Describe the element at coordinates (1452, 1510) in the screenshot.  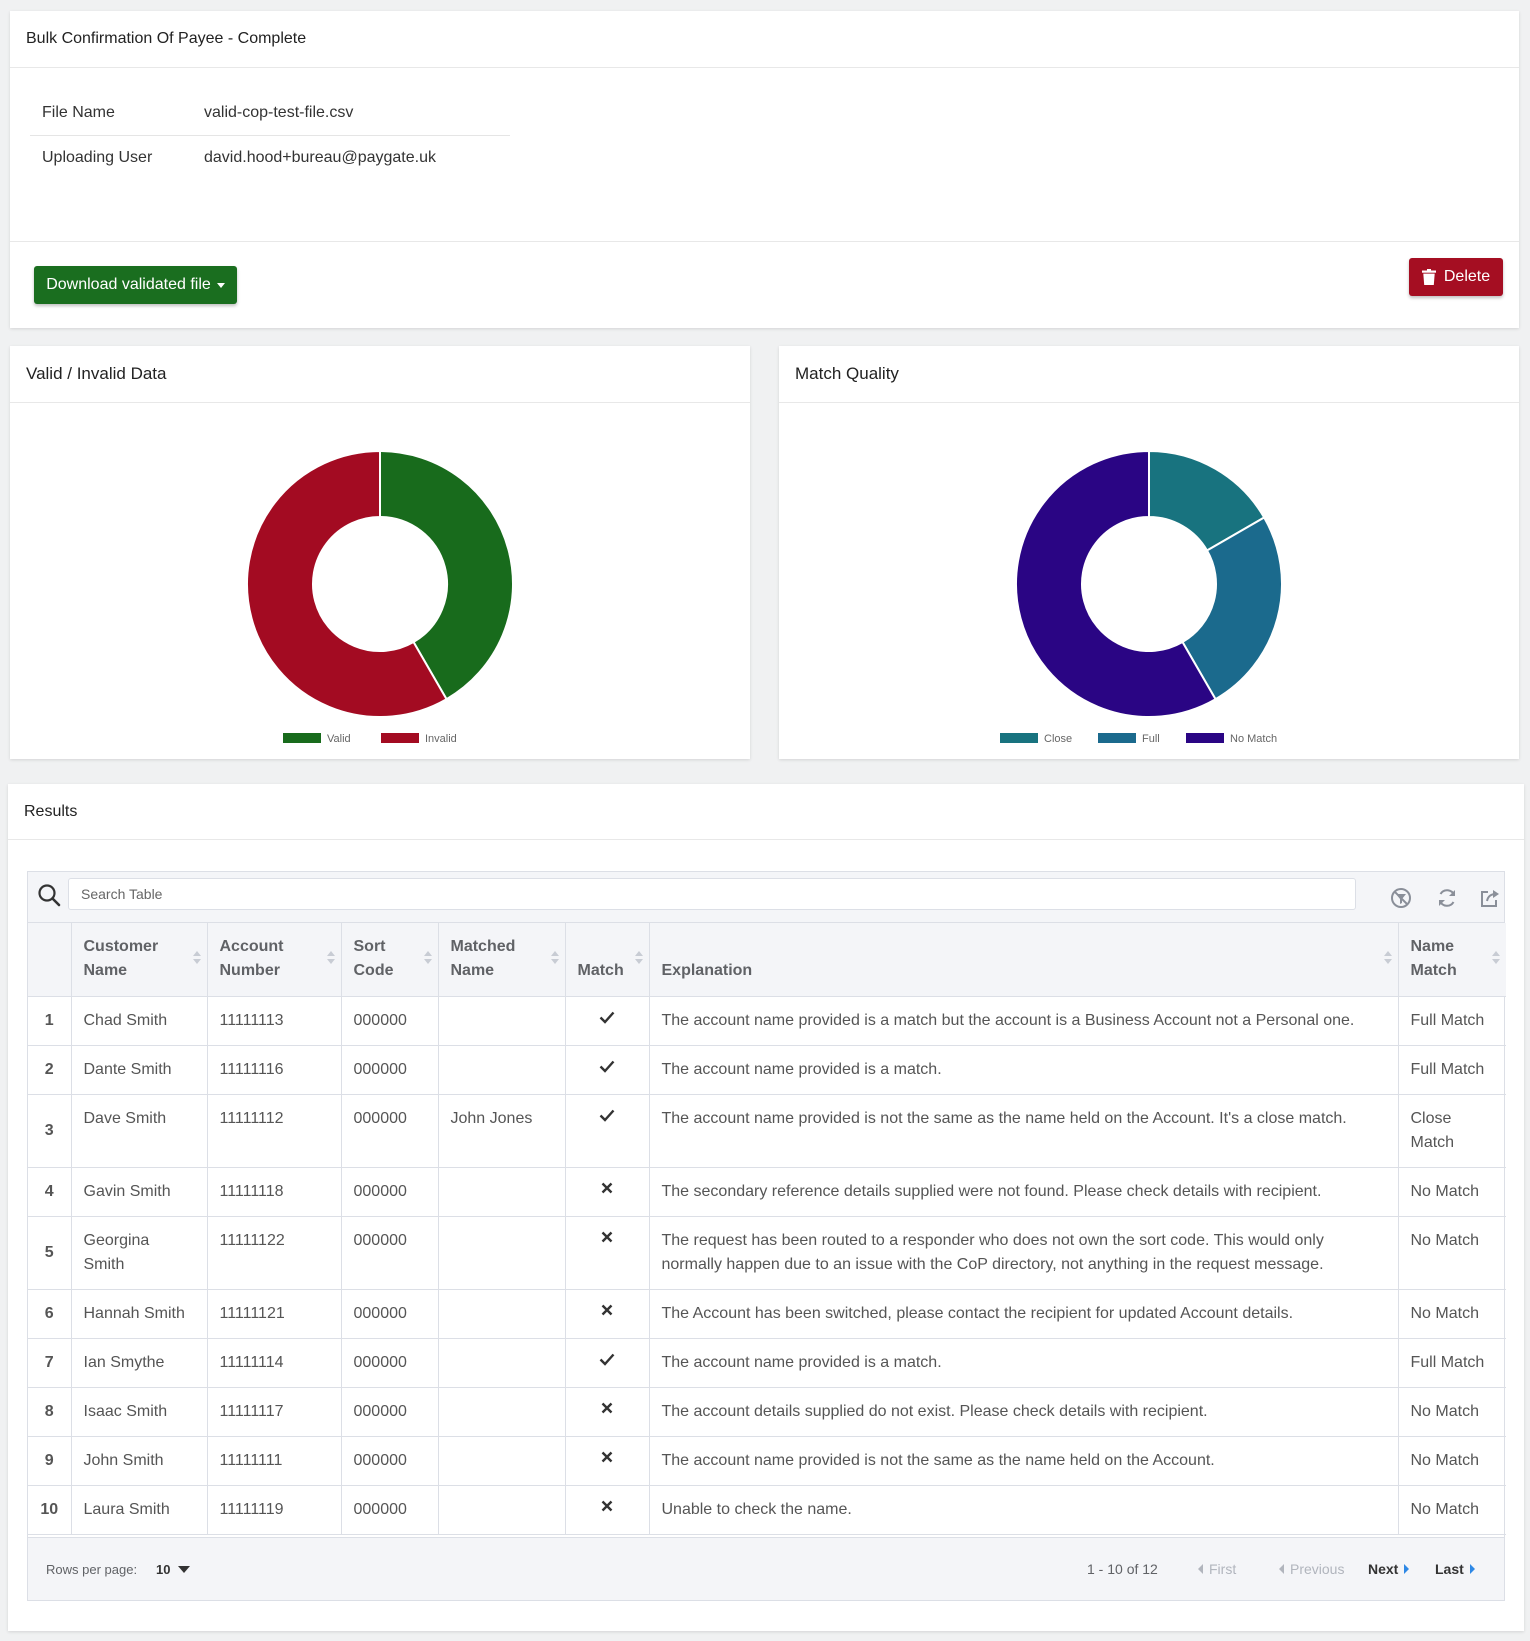
I see `cell-name-match: No Match` at that location.